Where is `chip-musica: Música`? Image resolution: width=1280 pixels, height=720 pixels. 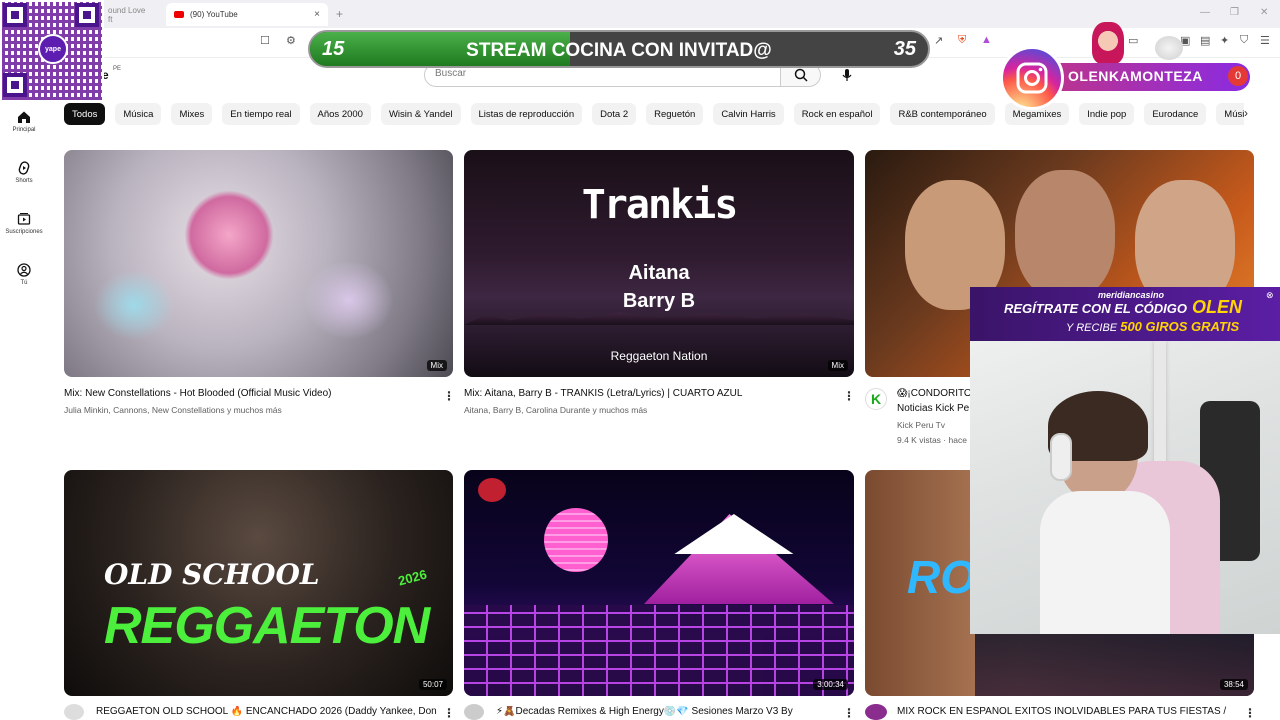 chip-musica: Música is located at coordinates (138, 114).